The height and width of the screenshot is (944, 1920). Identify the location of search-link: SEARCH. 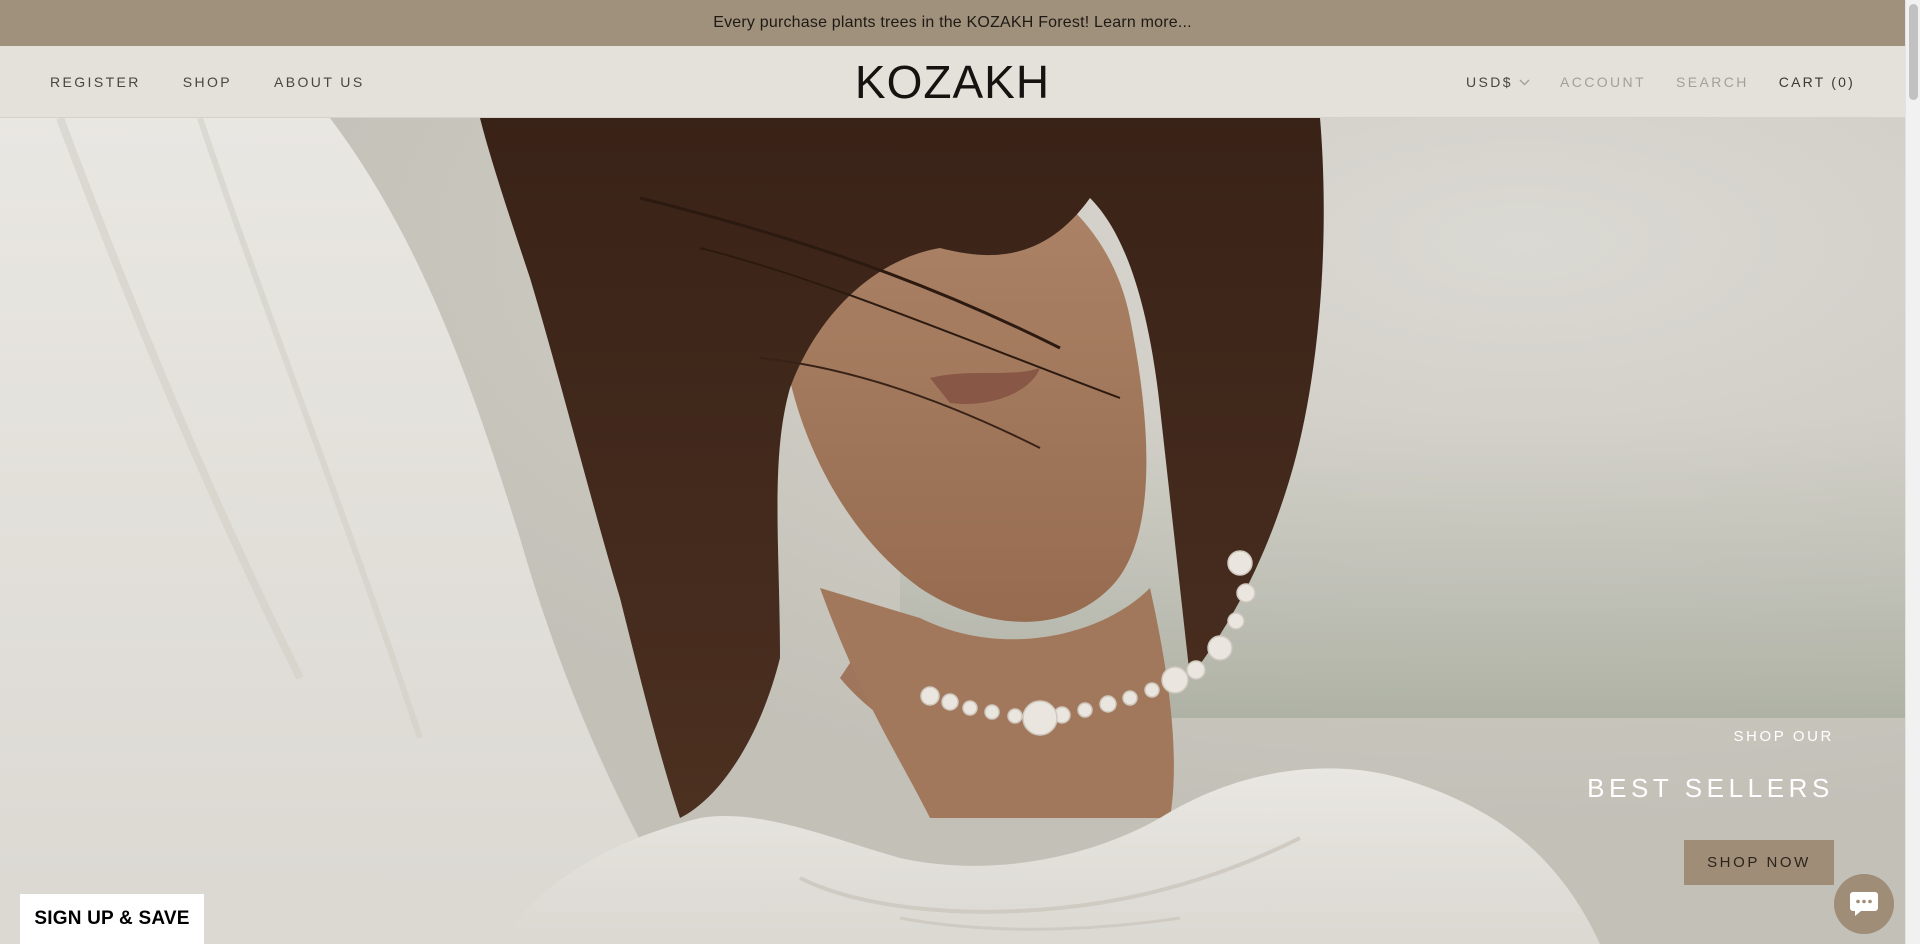
(1712, 82).